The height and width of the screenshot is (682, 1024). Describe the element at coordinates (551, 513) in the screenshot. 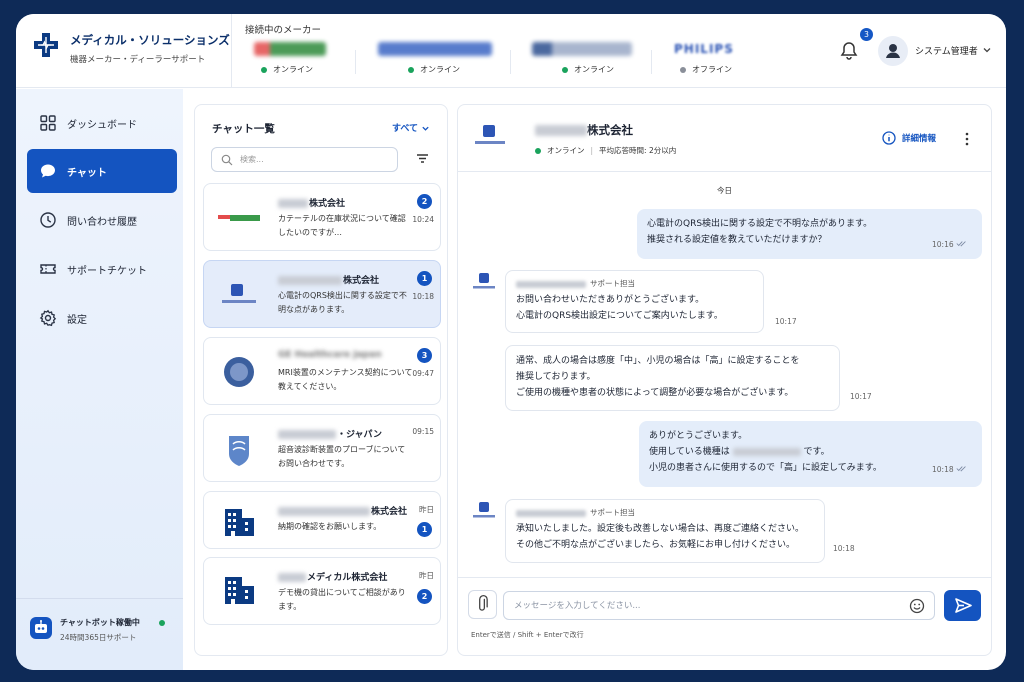

I see `sender-name-blur` at that location.